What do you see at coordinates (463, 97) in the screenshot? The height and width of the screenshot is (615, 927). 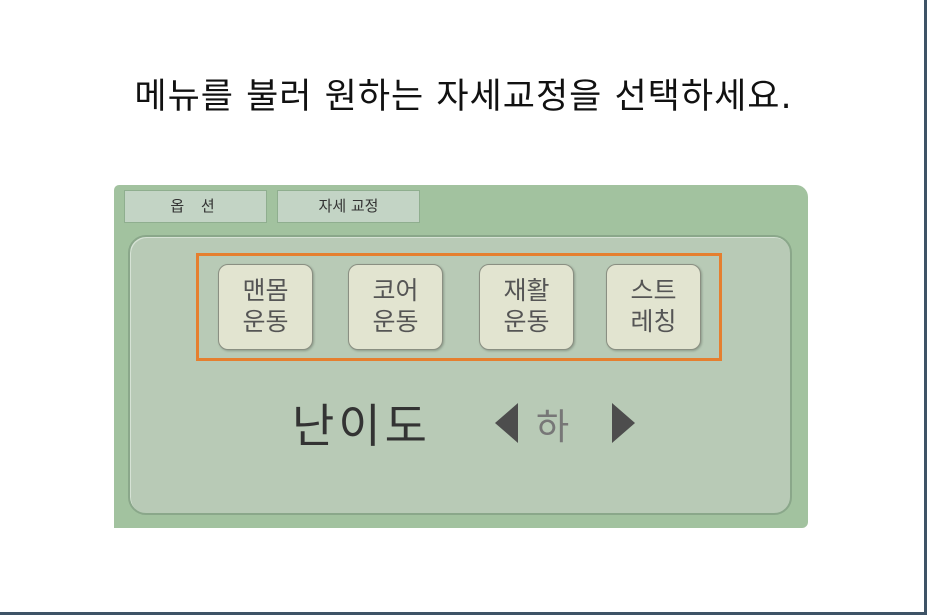 I see `instruction-text: 메뉴를 불러 원하는 자세교정을 선택하세요.` at bounding box center [463, 97].